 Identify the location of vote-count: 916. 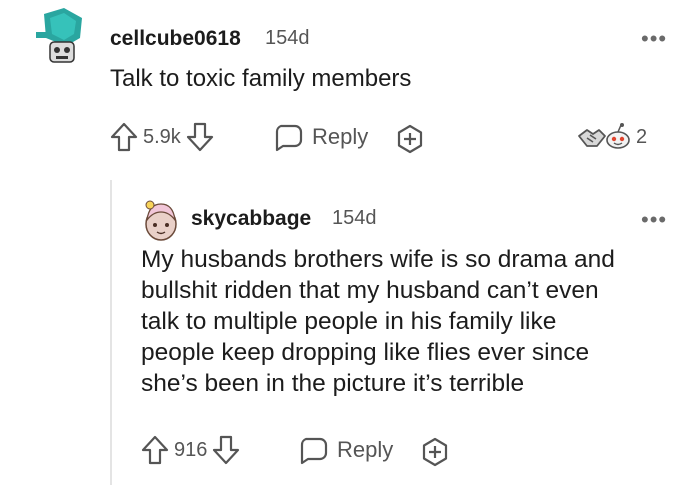
(191, 449).